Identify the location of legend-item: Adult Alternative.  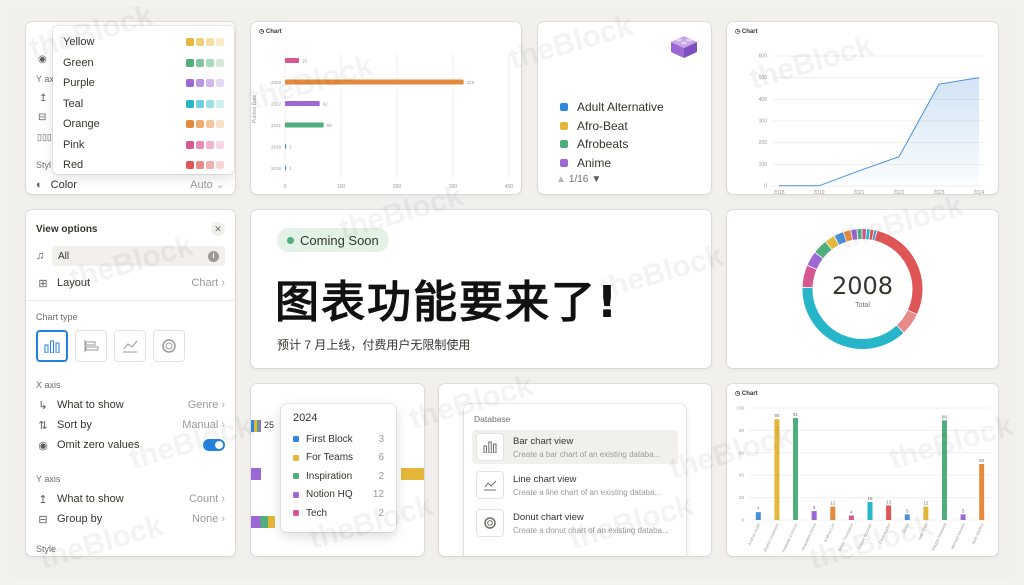
(630, 107).